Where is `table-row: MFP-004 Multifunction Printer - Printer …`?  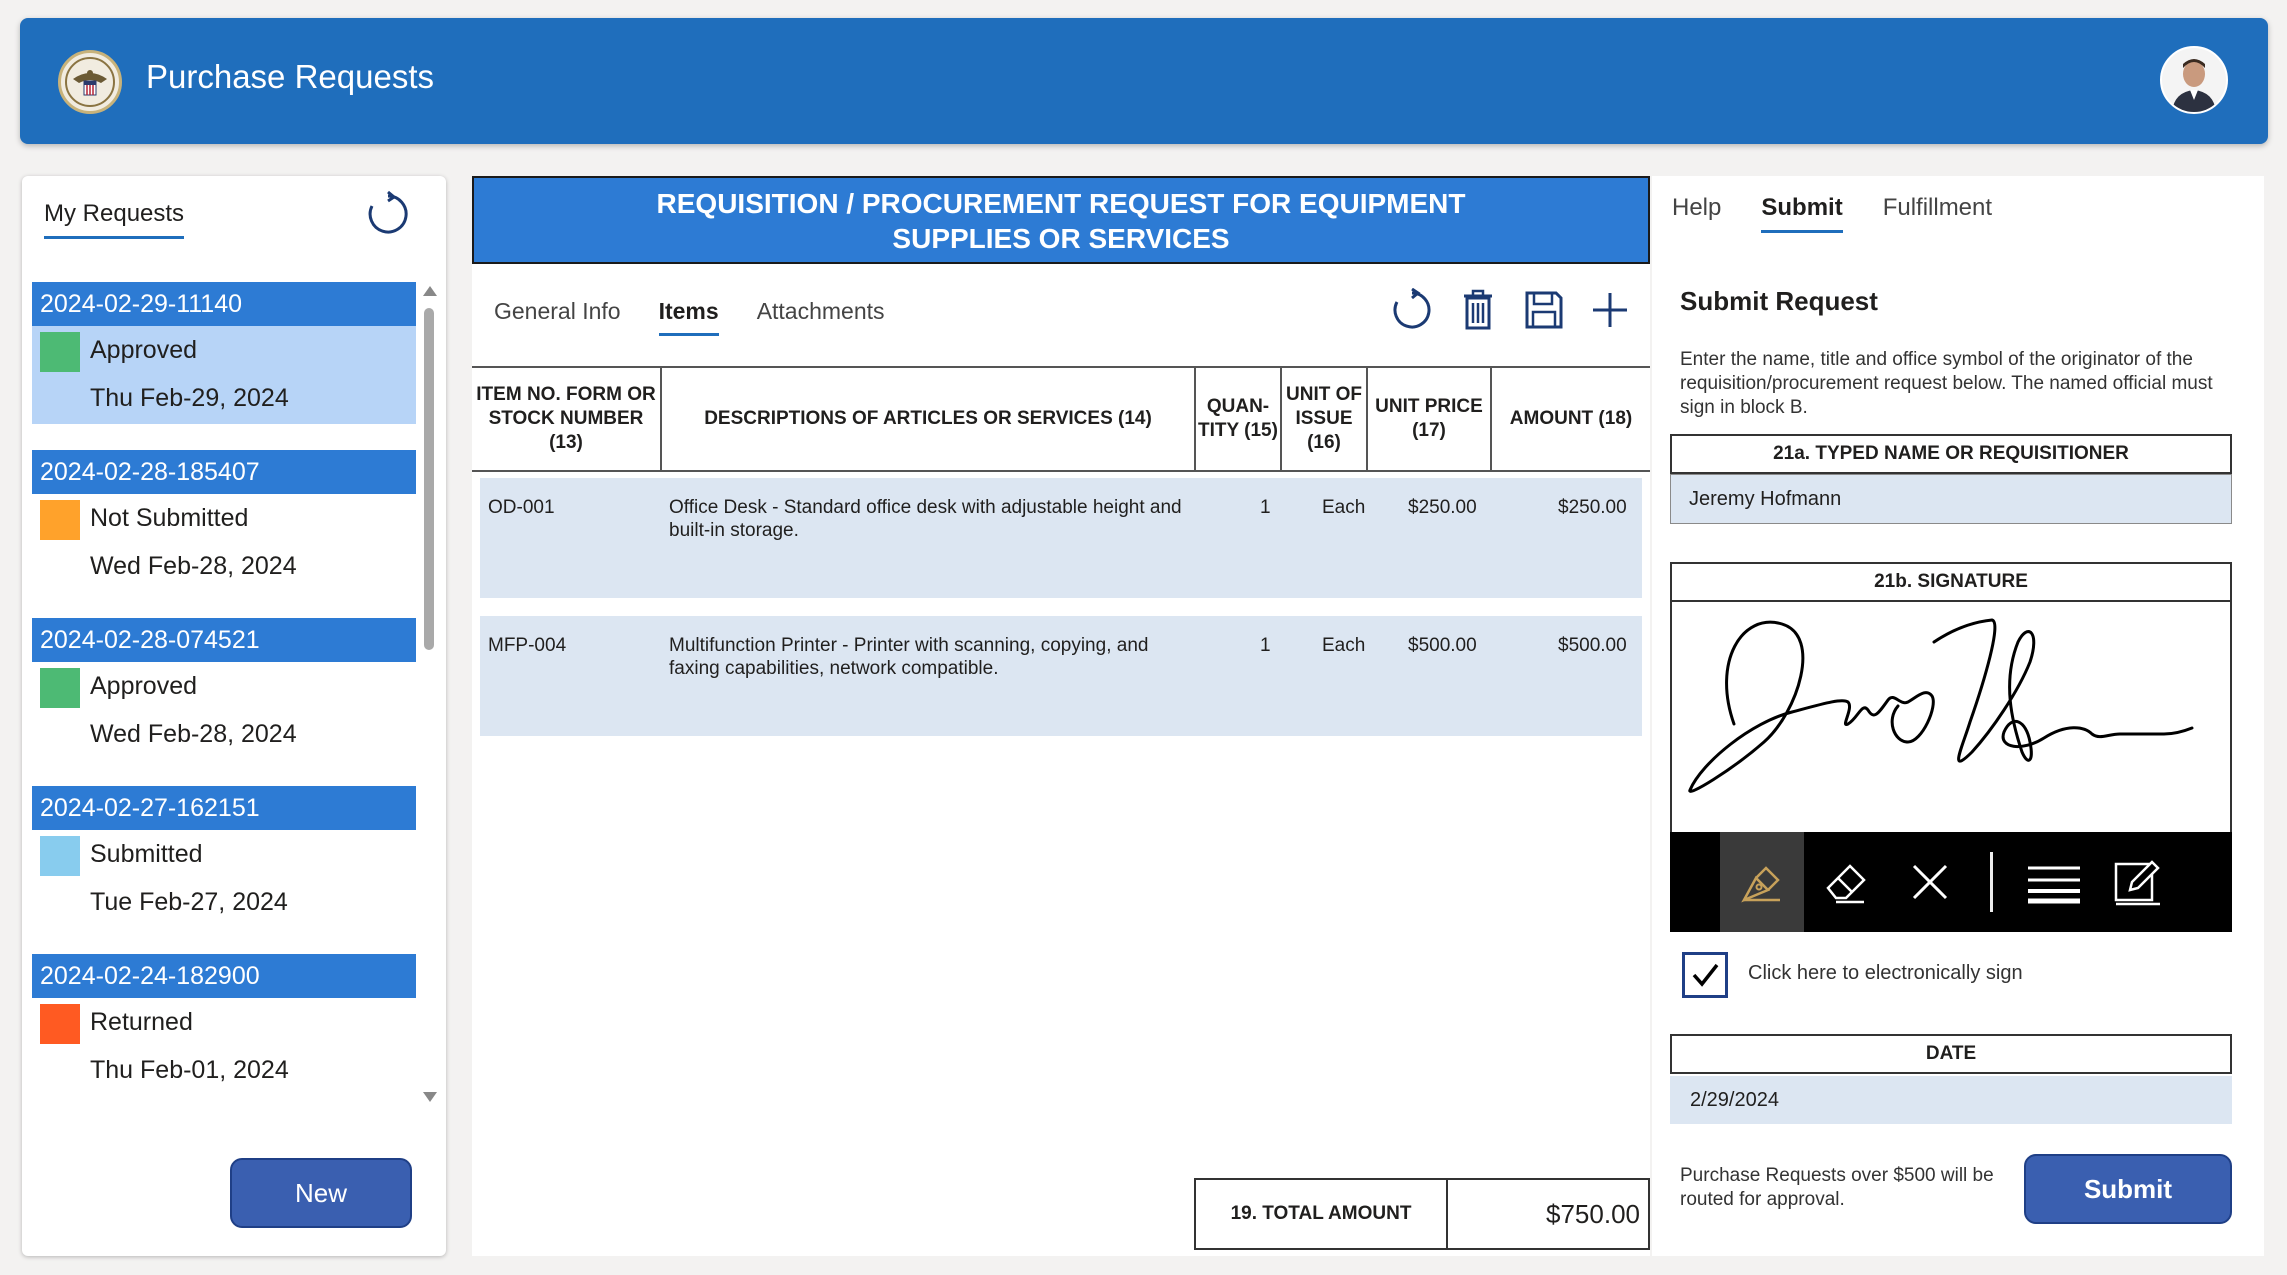 table-row: MFP-004 Multifunction Printer - Printer … is located at coordinates (1061, 676).